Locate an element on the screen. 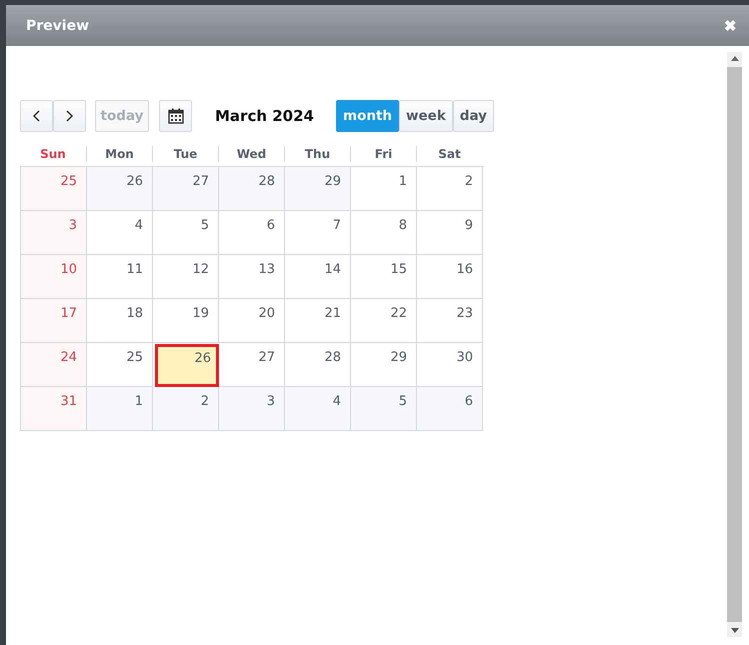  day-cell: 19 is located at coordinates (186, 321).